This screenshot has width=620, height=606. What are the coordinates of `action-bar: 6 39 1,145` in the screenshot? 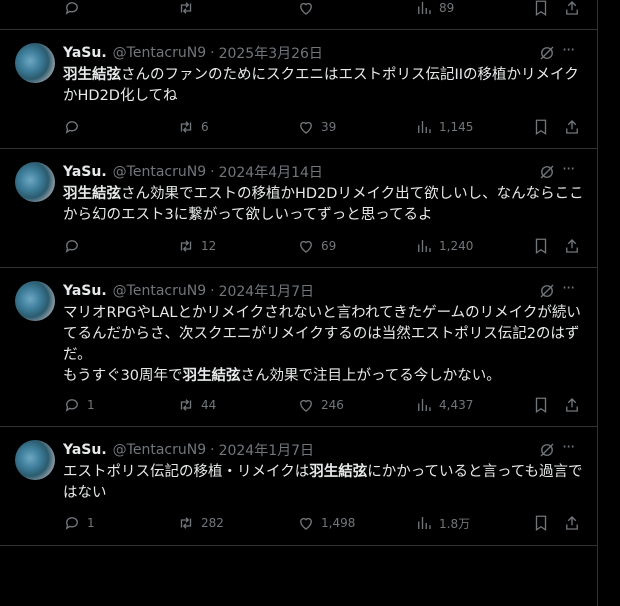 It's located at (323, 127).